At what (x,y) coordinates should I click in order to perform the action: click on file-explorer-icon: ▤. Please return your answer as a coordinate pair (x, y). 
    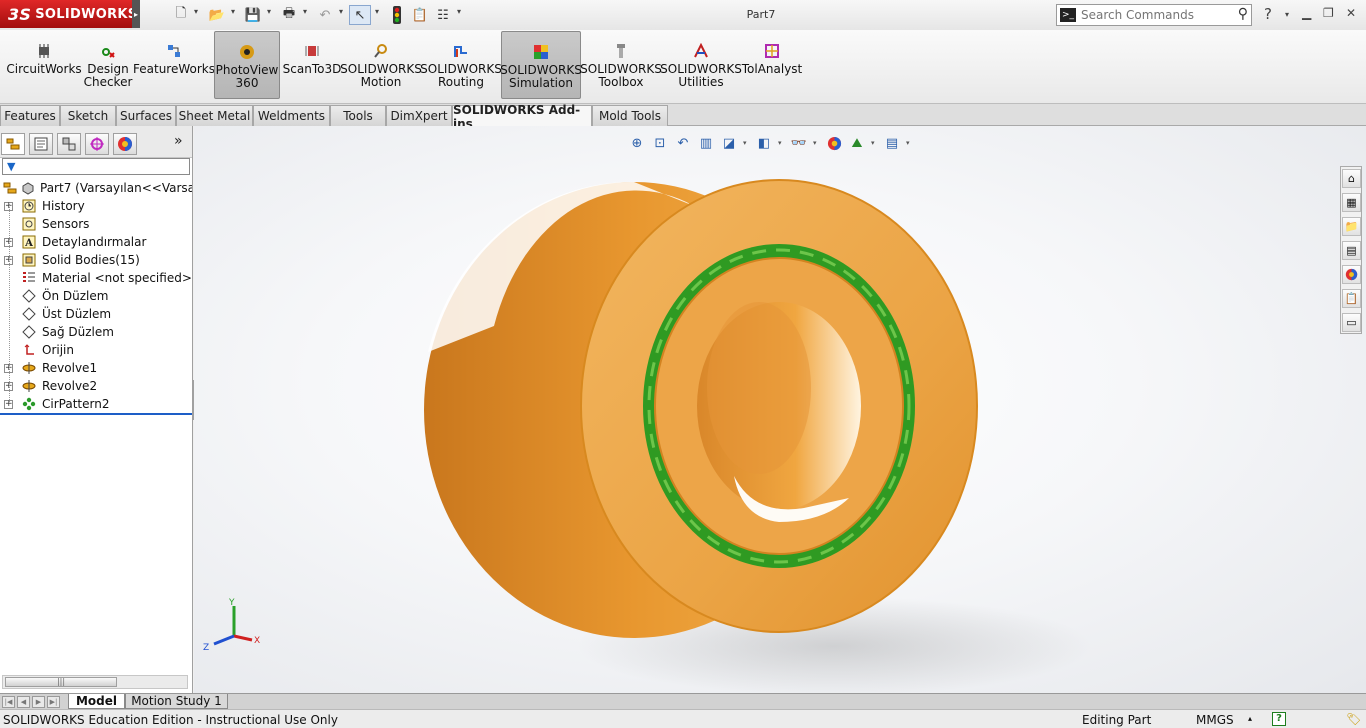
    Looking at the image, I should click on (1351, 250).